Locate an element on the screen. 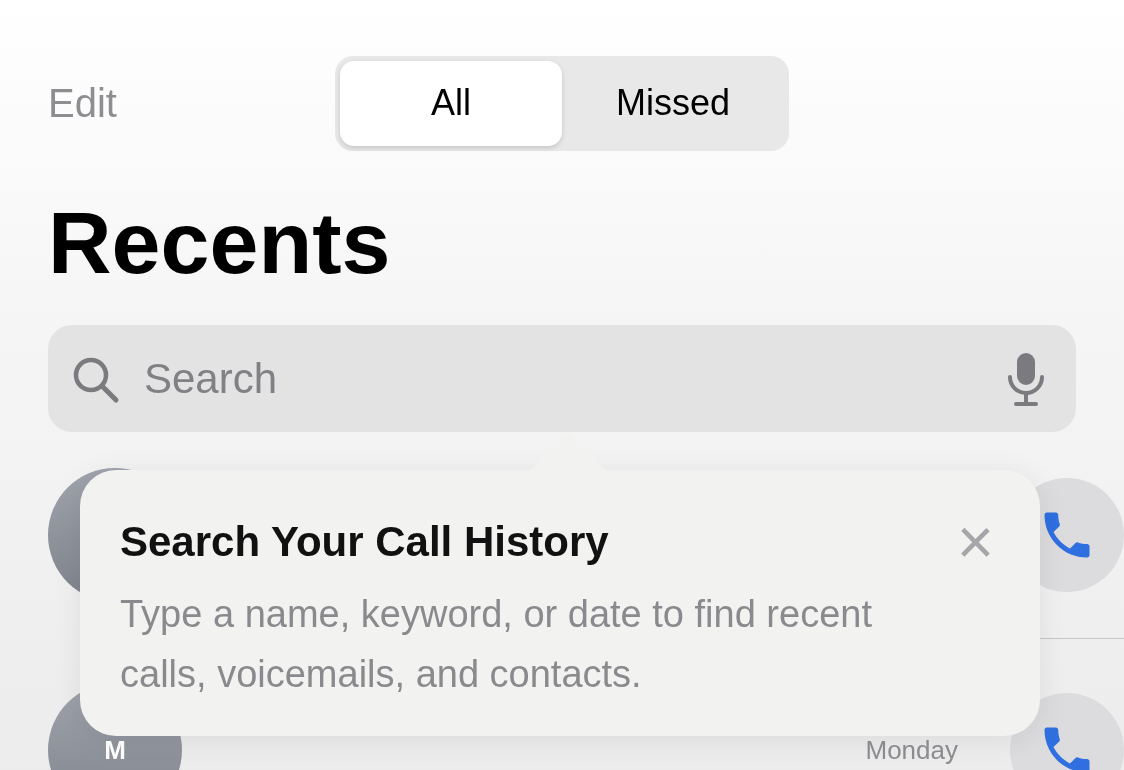 The image size is (1124, 770). search-input: Search is located at coordinates (574, 378).